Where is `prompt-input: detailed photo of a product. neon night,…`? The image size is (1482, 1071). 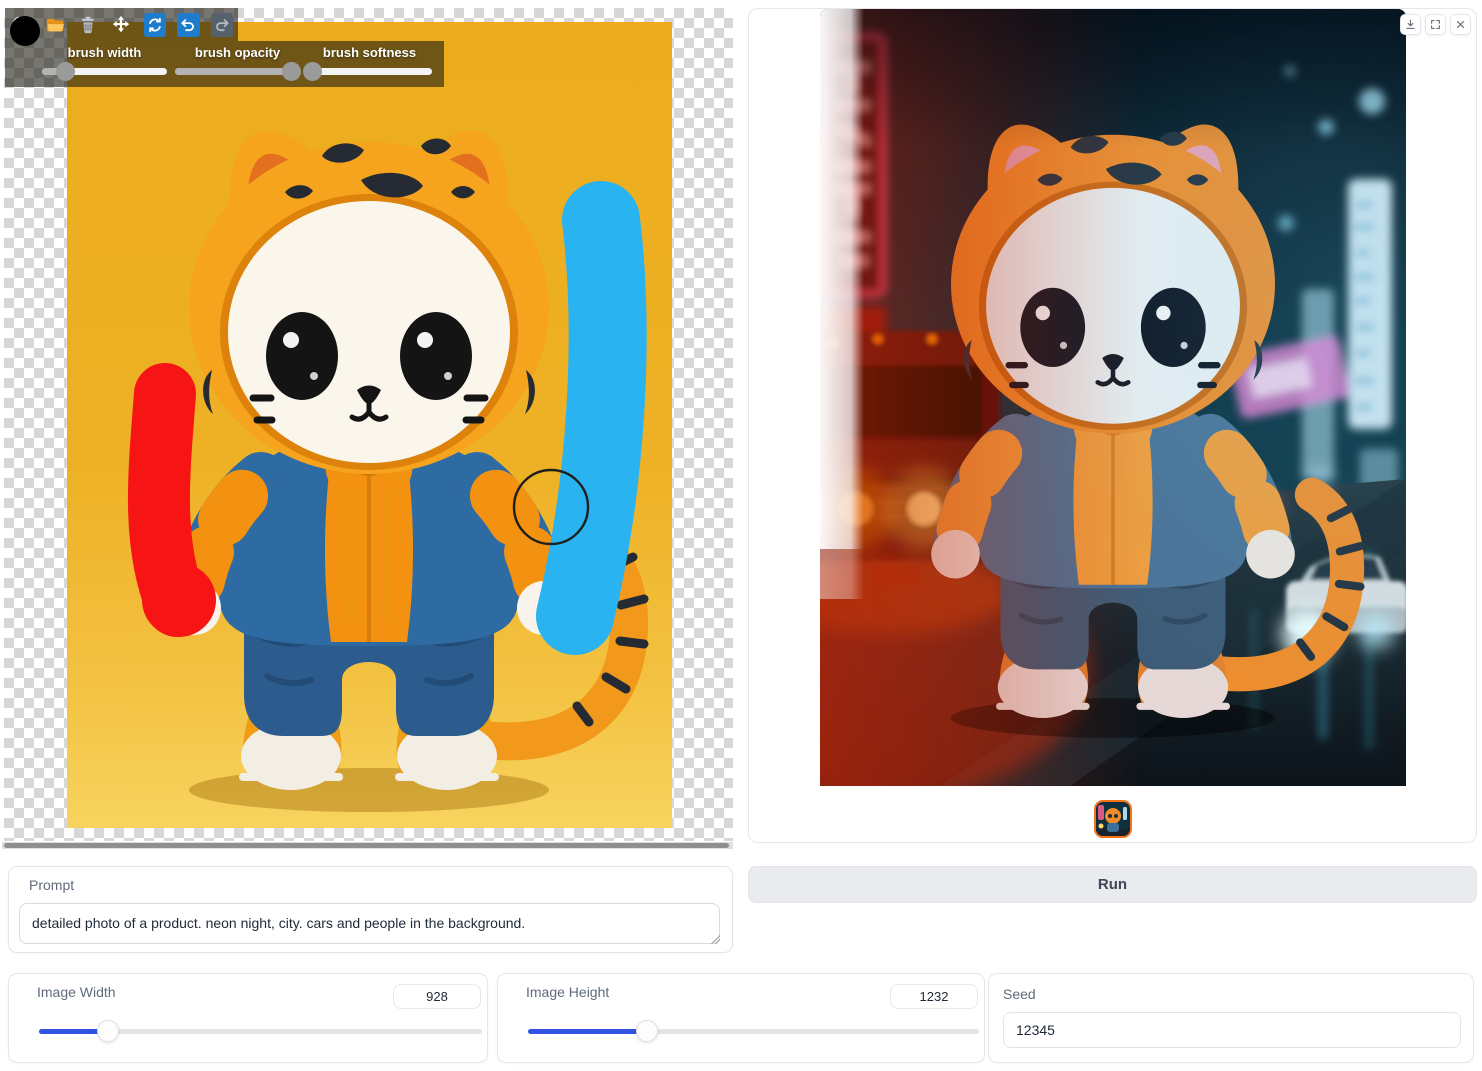 prompt-input: detailed photo of a product. neon night,… is located at coordinates (369, 923).